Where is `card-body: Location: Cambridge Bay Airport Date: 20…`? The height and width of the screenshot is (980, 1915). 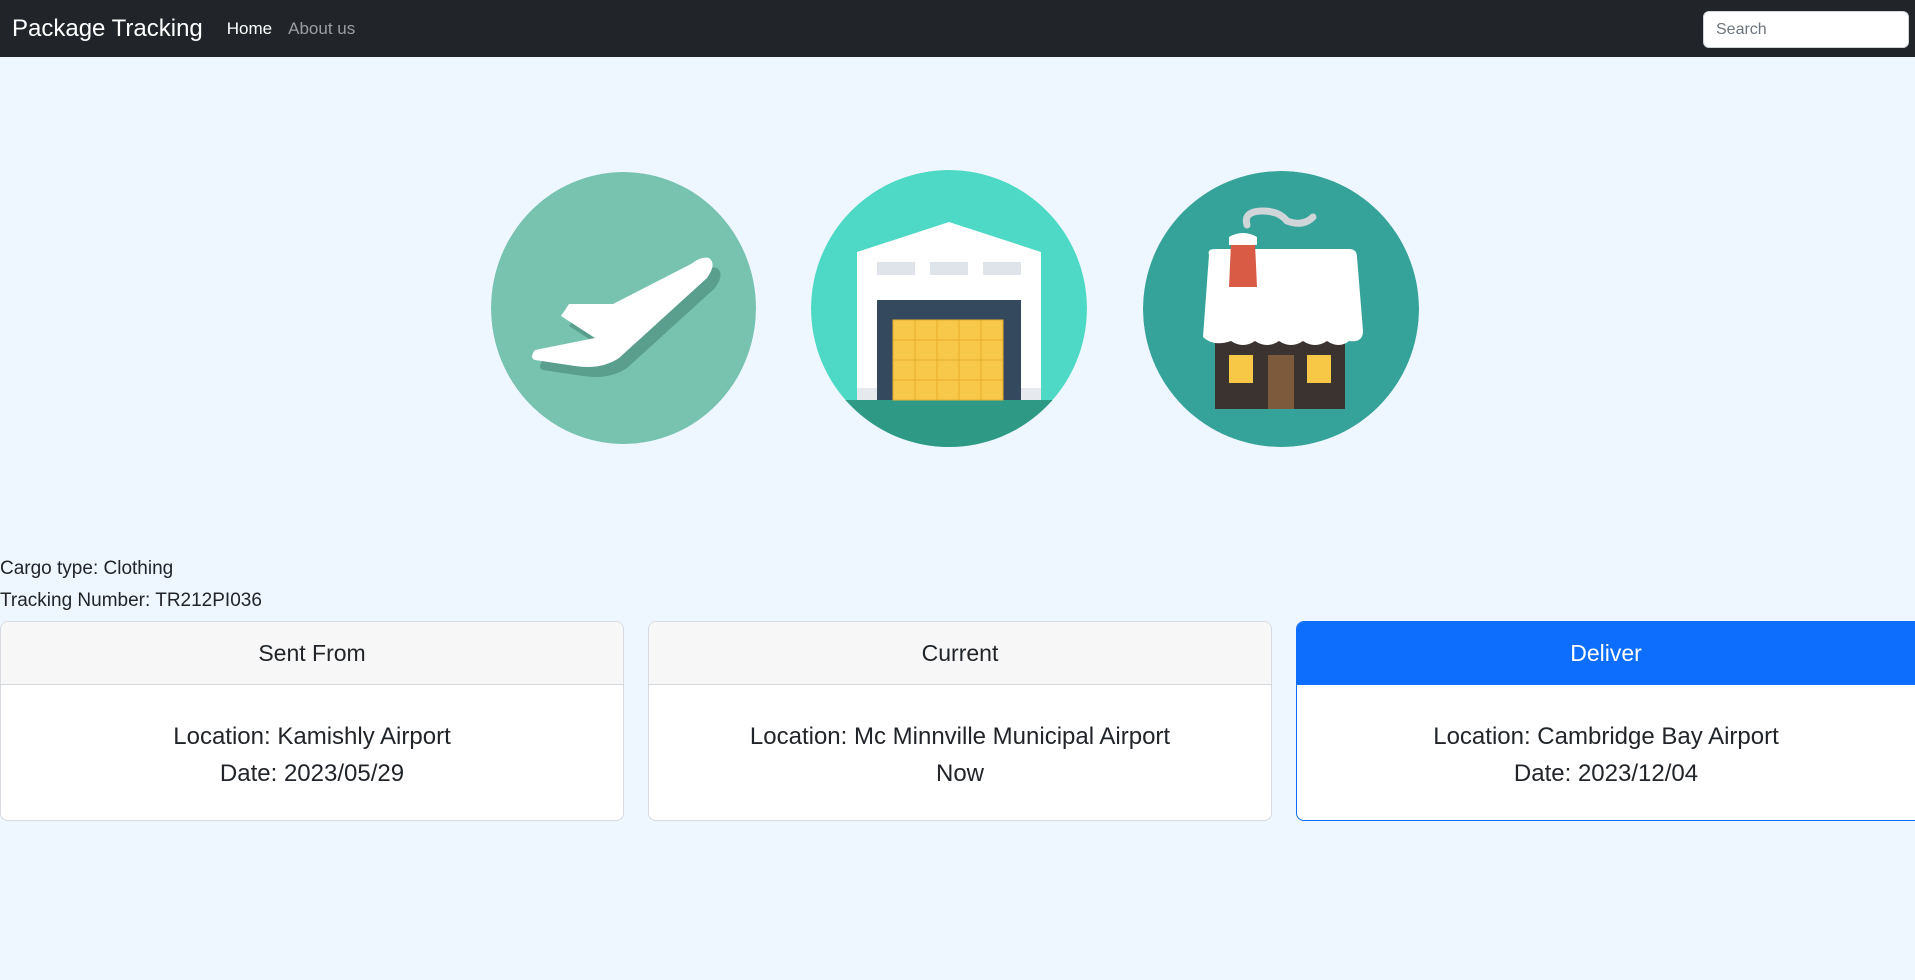
card-body: Location: Cambridge Bay Airport Date: 20… is located at coordinates (1606, 738).